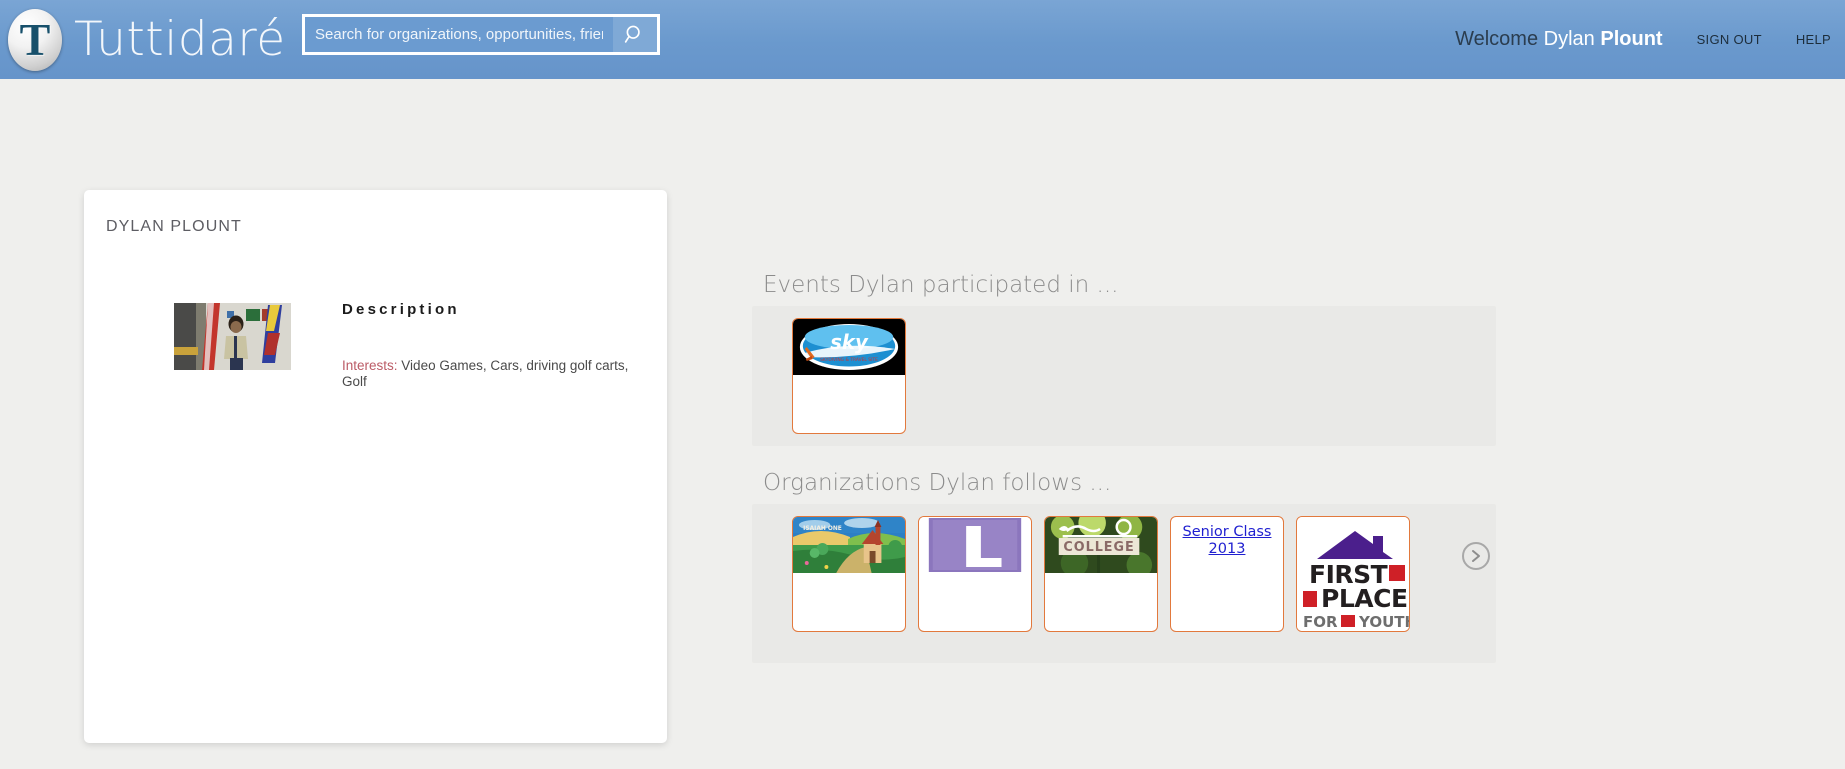 This screenshot has width=1845, height=769. I want to click on svg-text: sky, so click(849, 342).